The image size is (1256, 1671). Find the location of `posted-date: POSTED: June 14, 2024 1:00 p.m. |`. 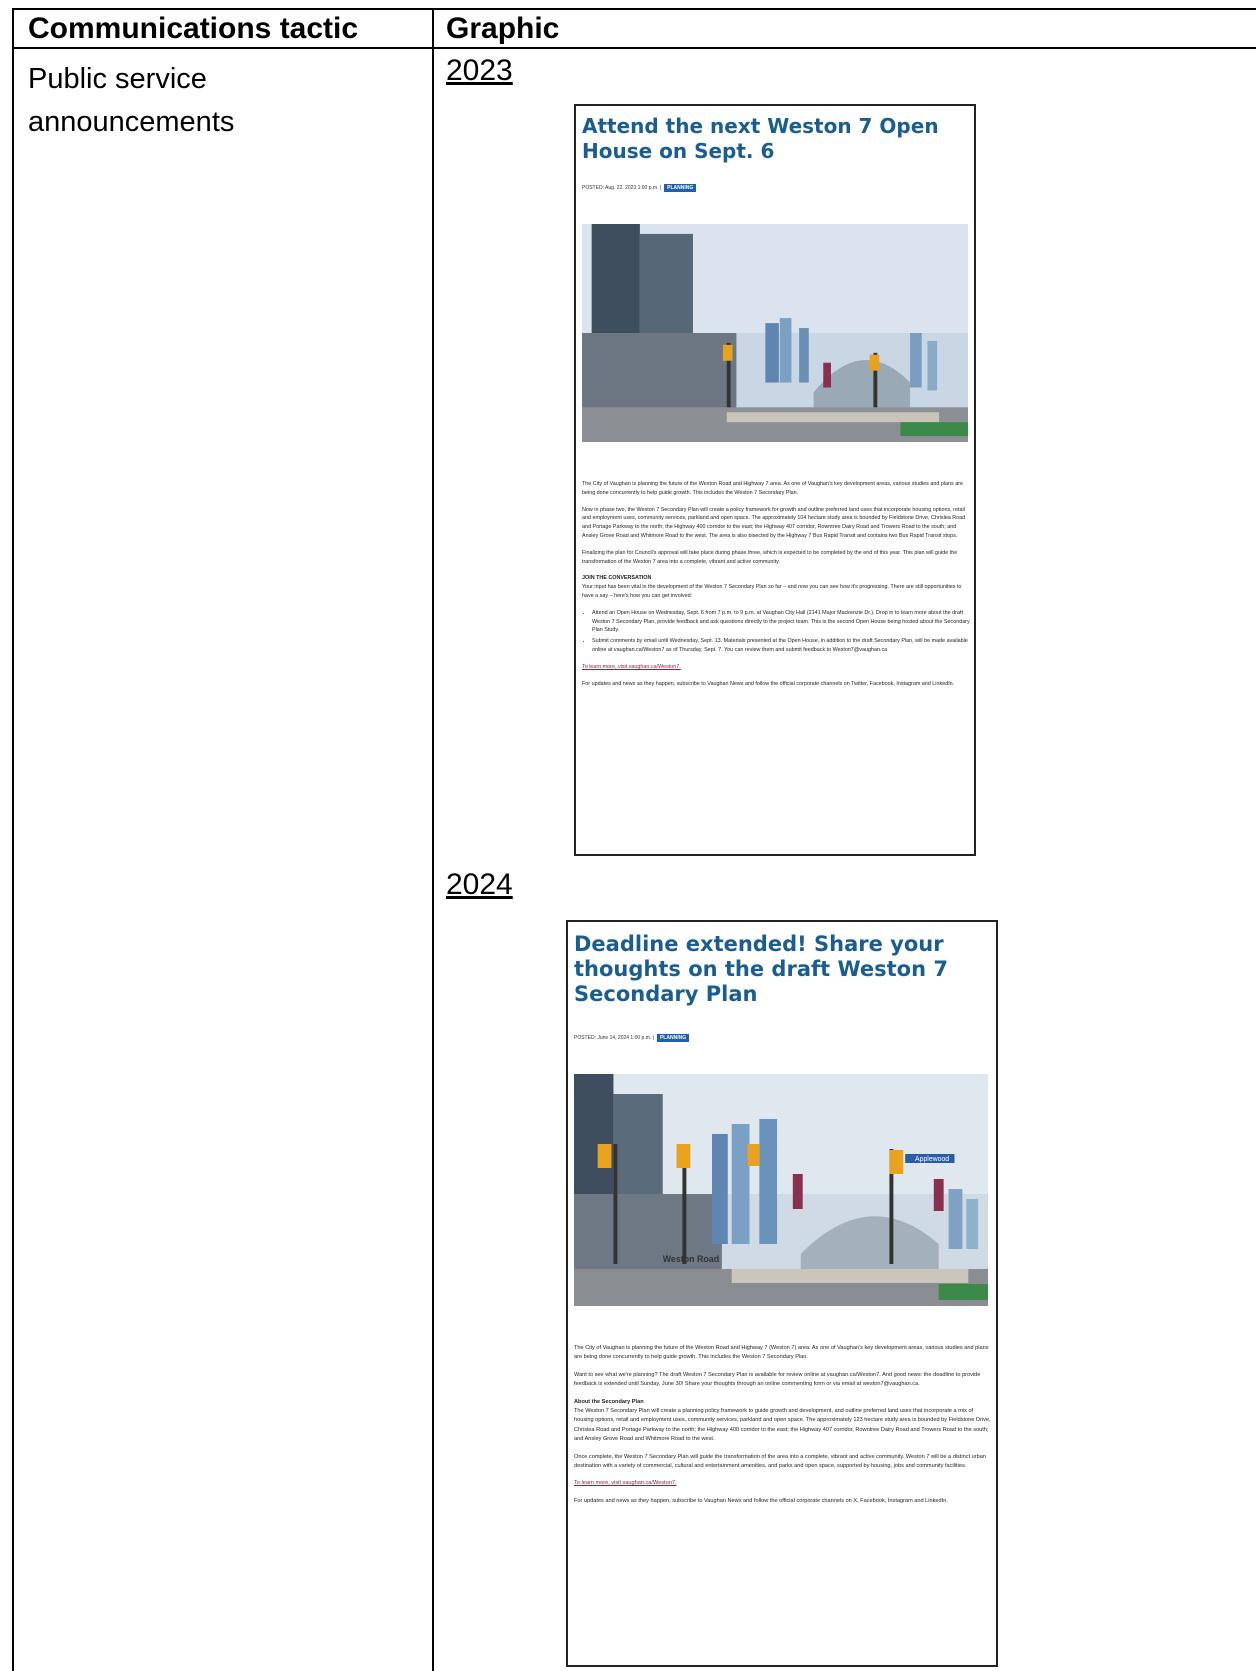

posted-date: POSTED: June 14, 2024 1:00 p.m. | is located at coordinates (614, 1038).